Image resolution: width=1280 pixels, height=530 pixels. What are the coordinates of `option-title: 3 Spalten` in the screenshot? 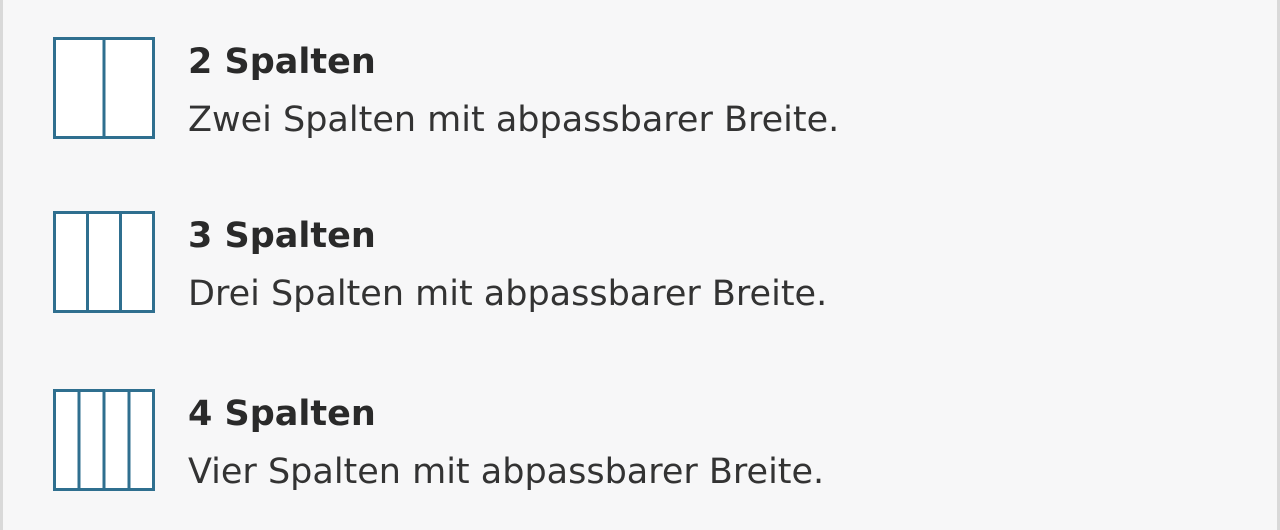 It's located at (282, 236).